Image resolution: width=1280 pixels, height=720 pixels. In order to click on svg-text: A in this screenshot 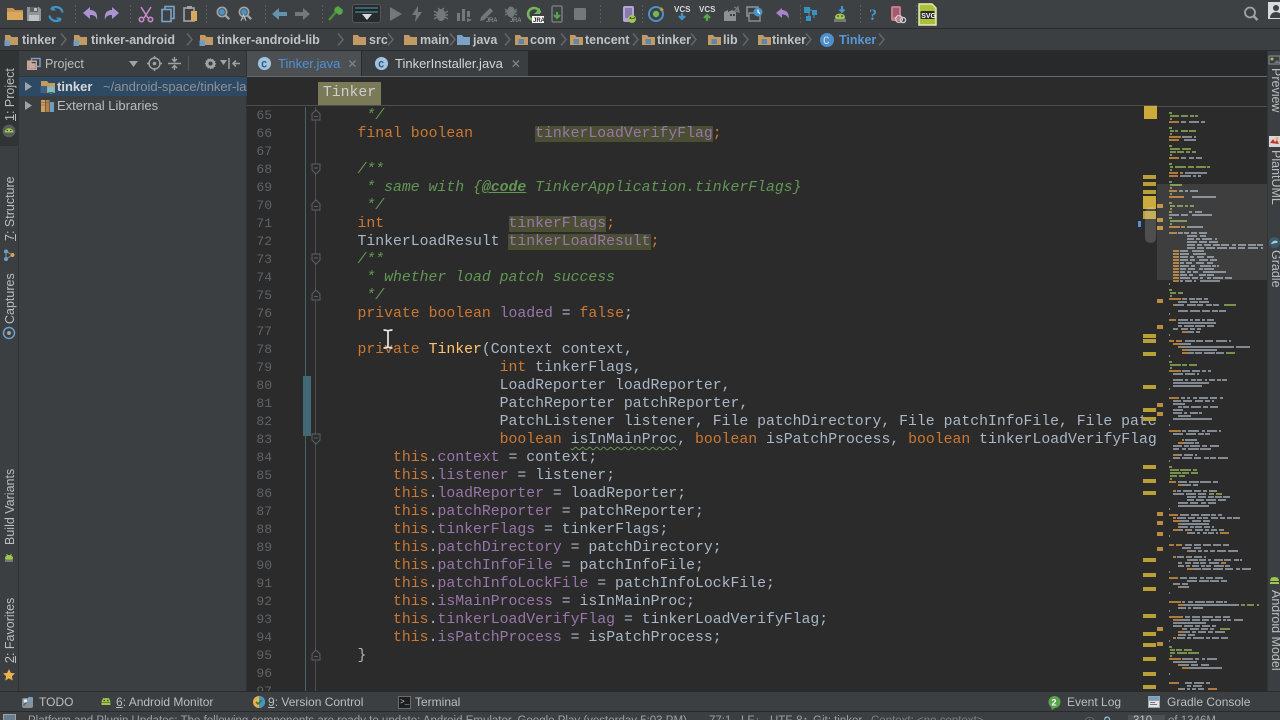, I will do `click(244, 18)`.